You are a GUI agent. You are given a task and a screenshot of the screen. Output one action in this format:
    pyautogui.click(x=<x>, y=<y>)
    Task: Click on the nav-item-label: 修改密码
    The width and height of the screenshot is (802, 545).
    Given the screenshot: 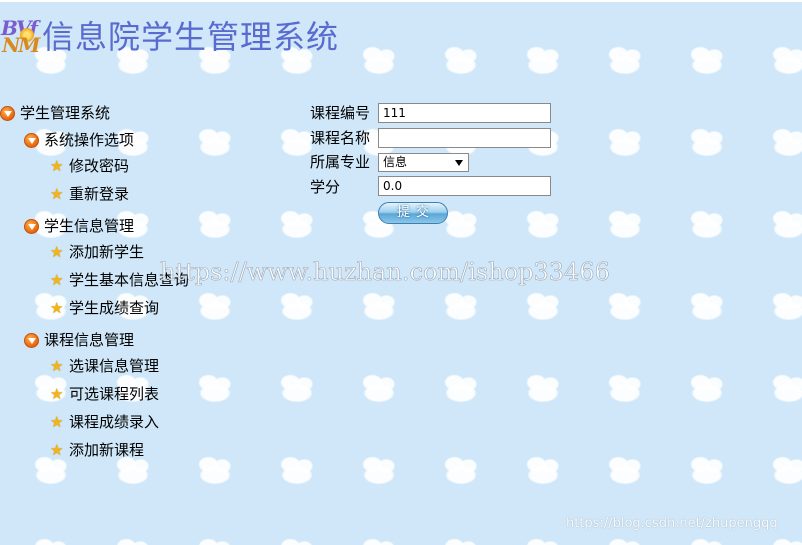 What is the action you would take?
    pyautogui.click(x=99, y=166)
    